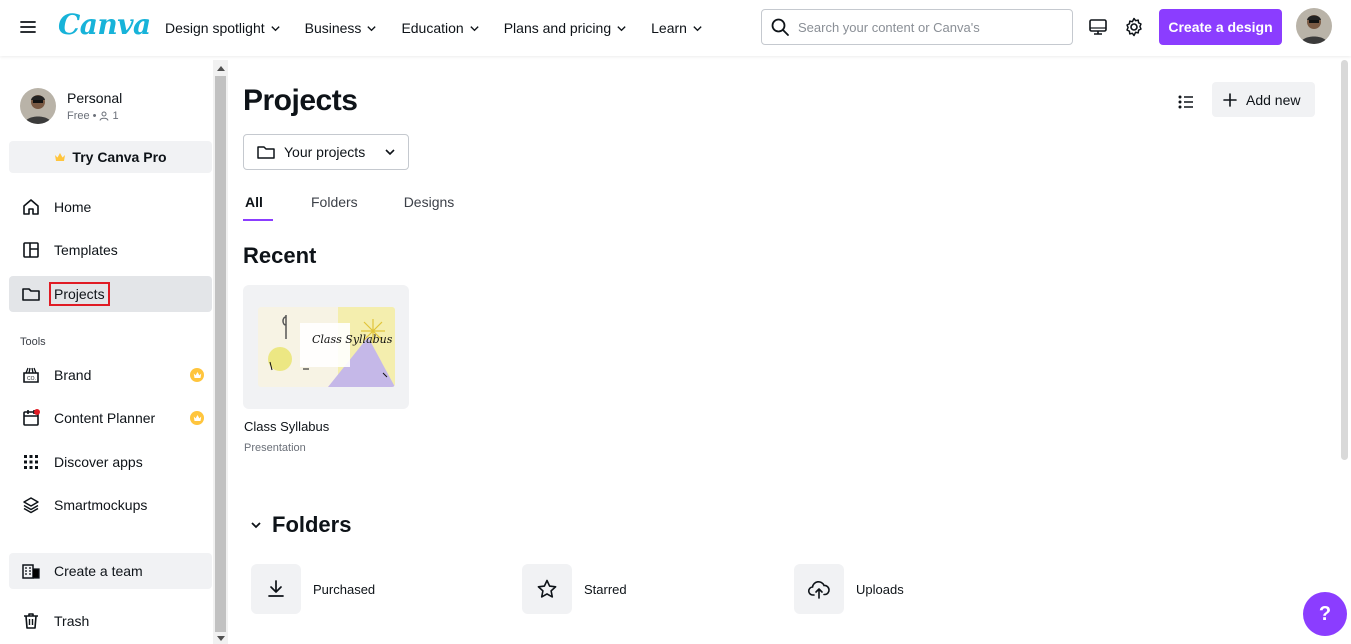 Image resolution: width=1351 pixels, height=644 pixels. Describe the element at coordinates (78, 116) in the screenshot. I see `plan-label: Free` at that location.